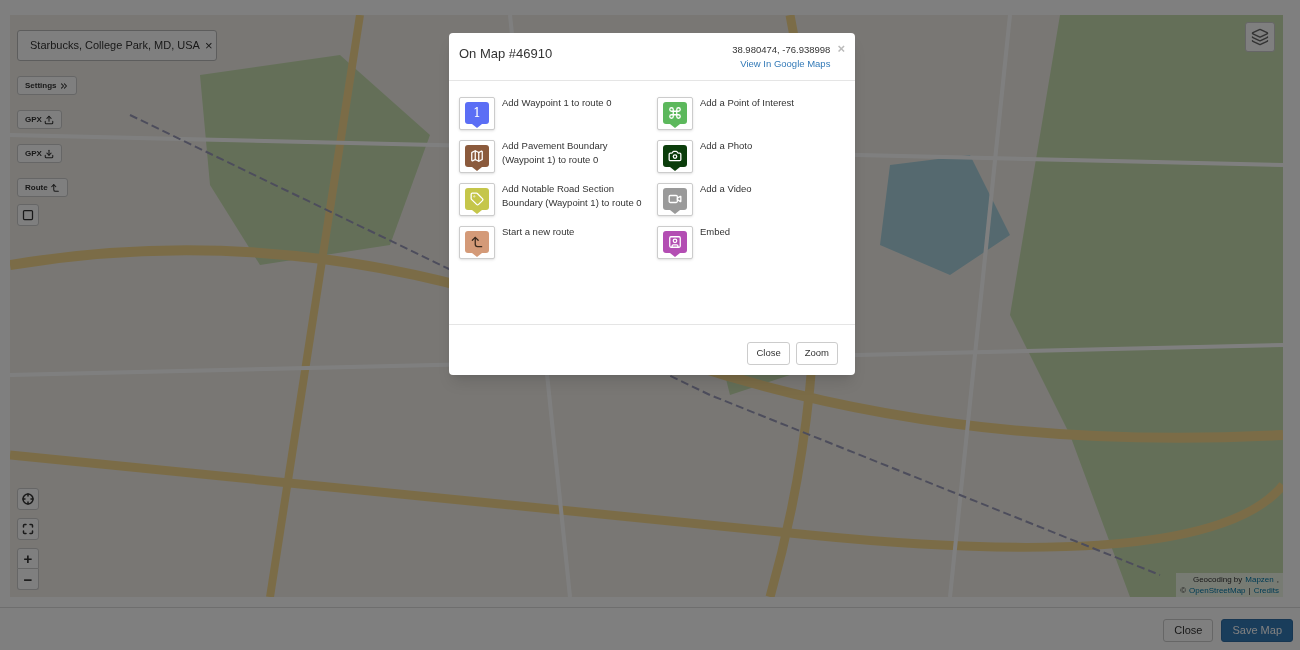  I want to click on locate-button, so click(28, 499).